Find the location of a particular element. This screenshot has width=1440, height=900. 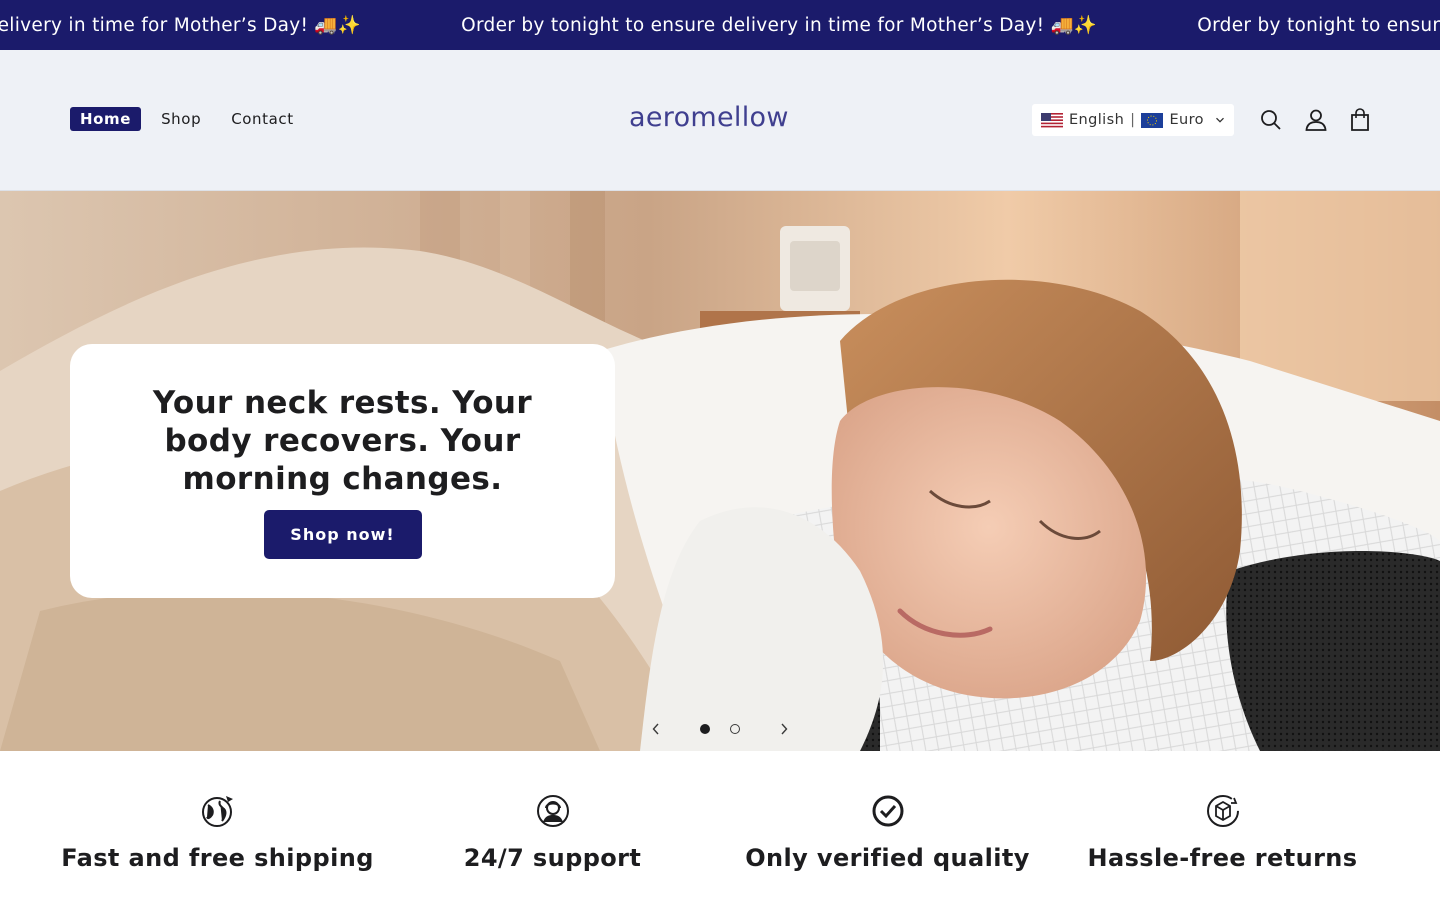

chevron-down-icon is located at coordinates (1220, 120).